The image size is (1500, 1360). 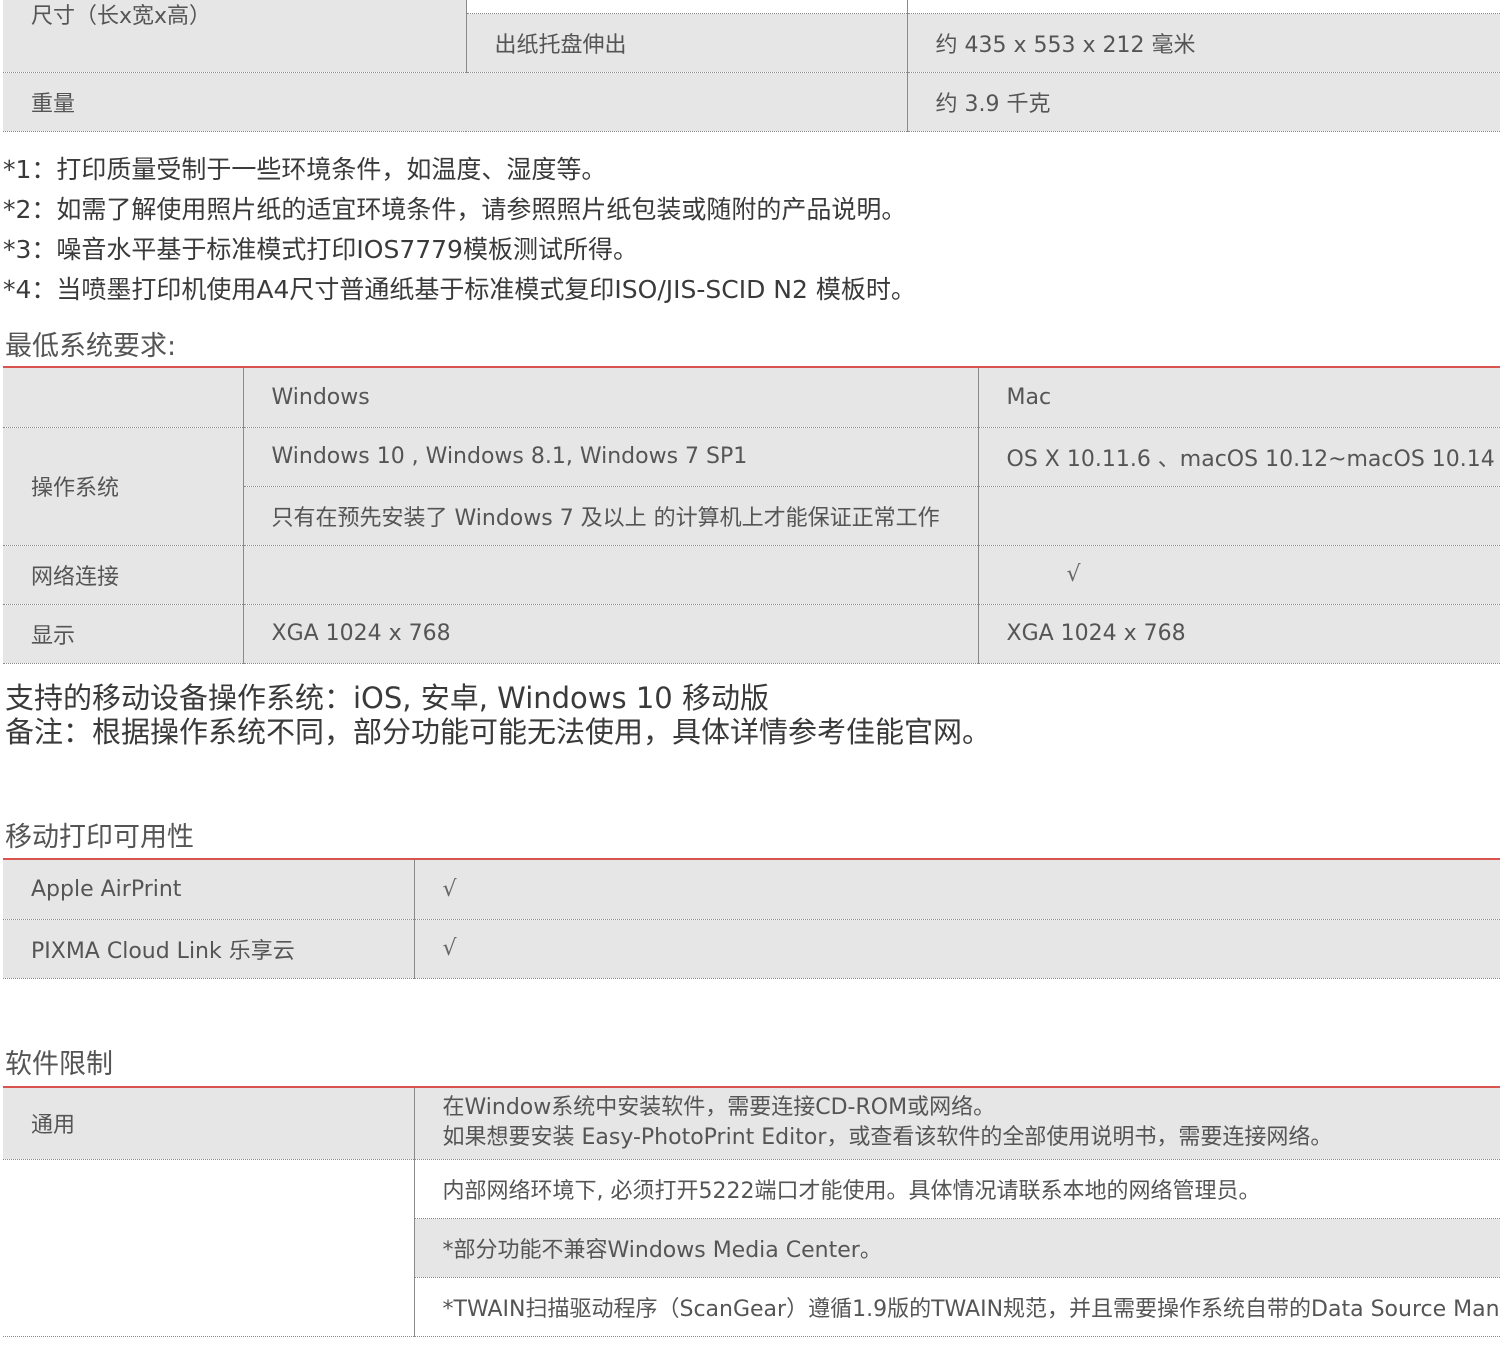 What do you see at coordinates (123, 486) in the screenshot?
I see `os-label: 操作系统` at bounding box center [123, 486].